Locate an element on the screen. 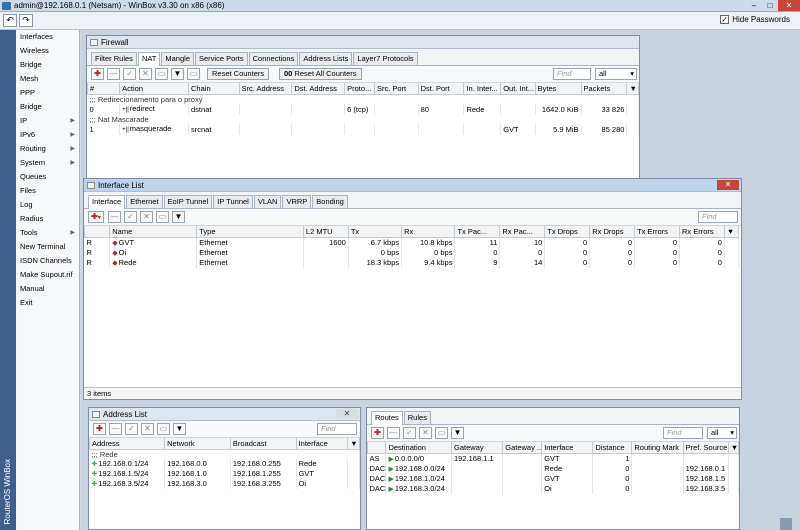 The image size is (800, 530). menu-item: Queues is located at coordinates (47, 177).